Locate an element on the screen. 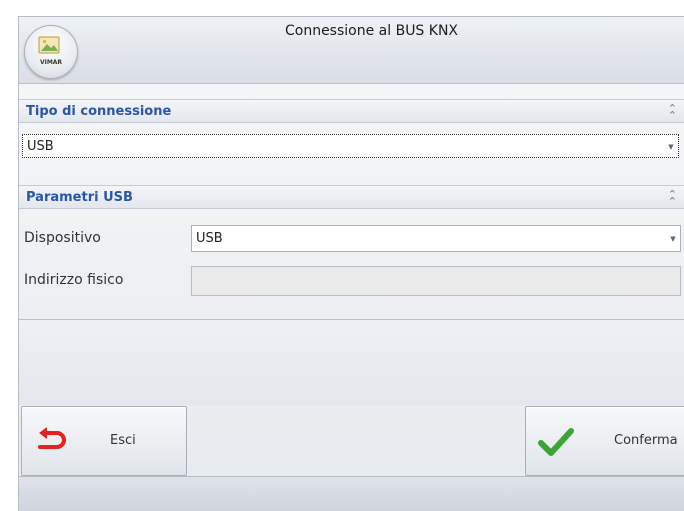 This screenshot has height=511, width=684. device-value: USB is located at coordinates (209, 238).